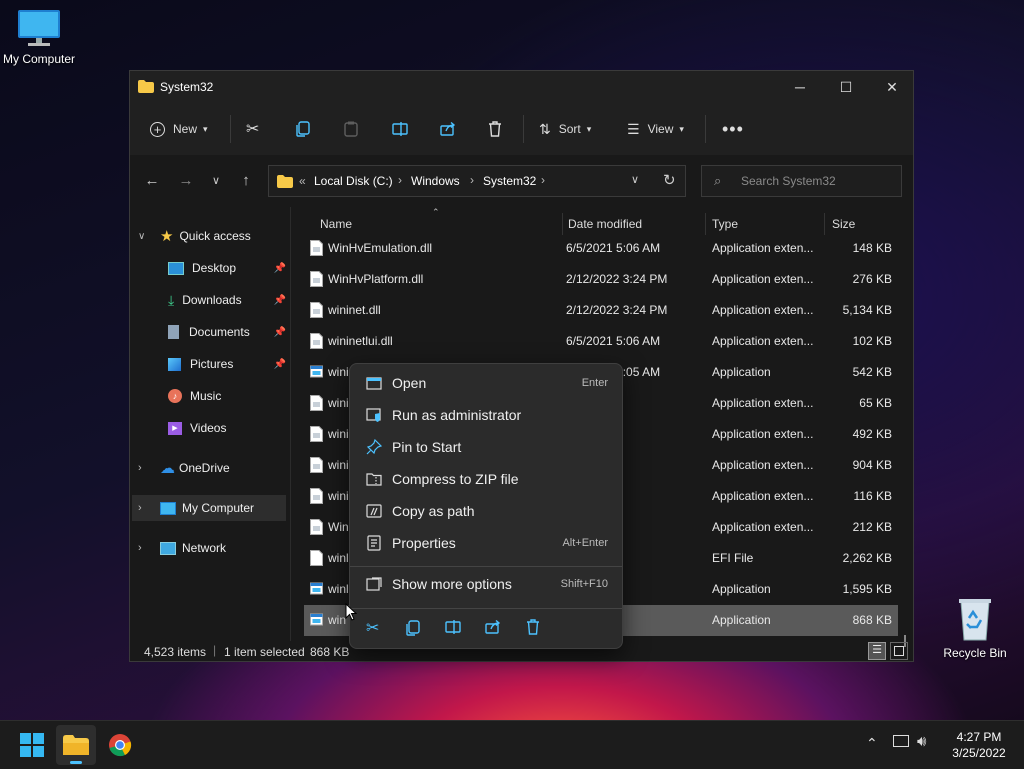  Describe the element at coordinates (486, 480) in the screenshot. I see `menu-item-compress-zip: Compress to ZIP file` at that location.